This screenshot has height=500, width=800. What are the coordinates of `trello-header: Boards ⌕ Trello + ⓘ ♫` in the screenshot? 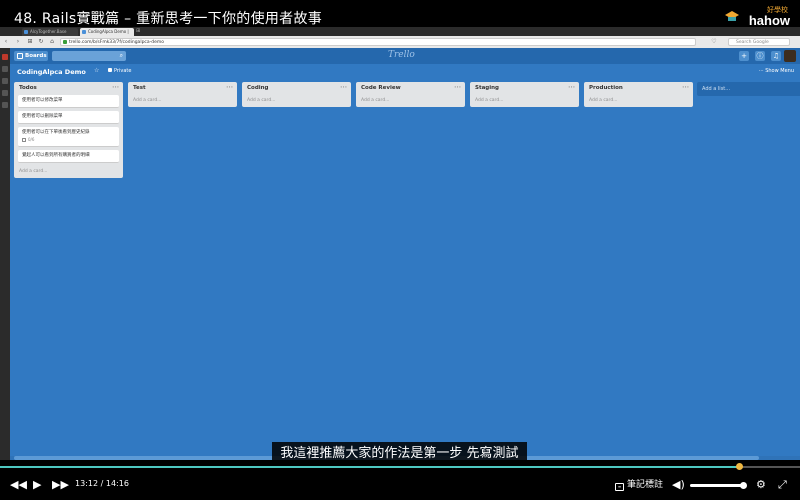 It's located at (405, 56).